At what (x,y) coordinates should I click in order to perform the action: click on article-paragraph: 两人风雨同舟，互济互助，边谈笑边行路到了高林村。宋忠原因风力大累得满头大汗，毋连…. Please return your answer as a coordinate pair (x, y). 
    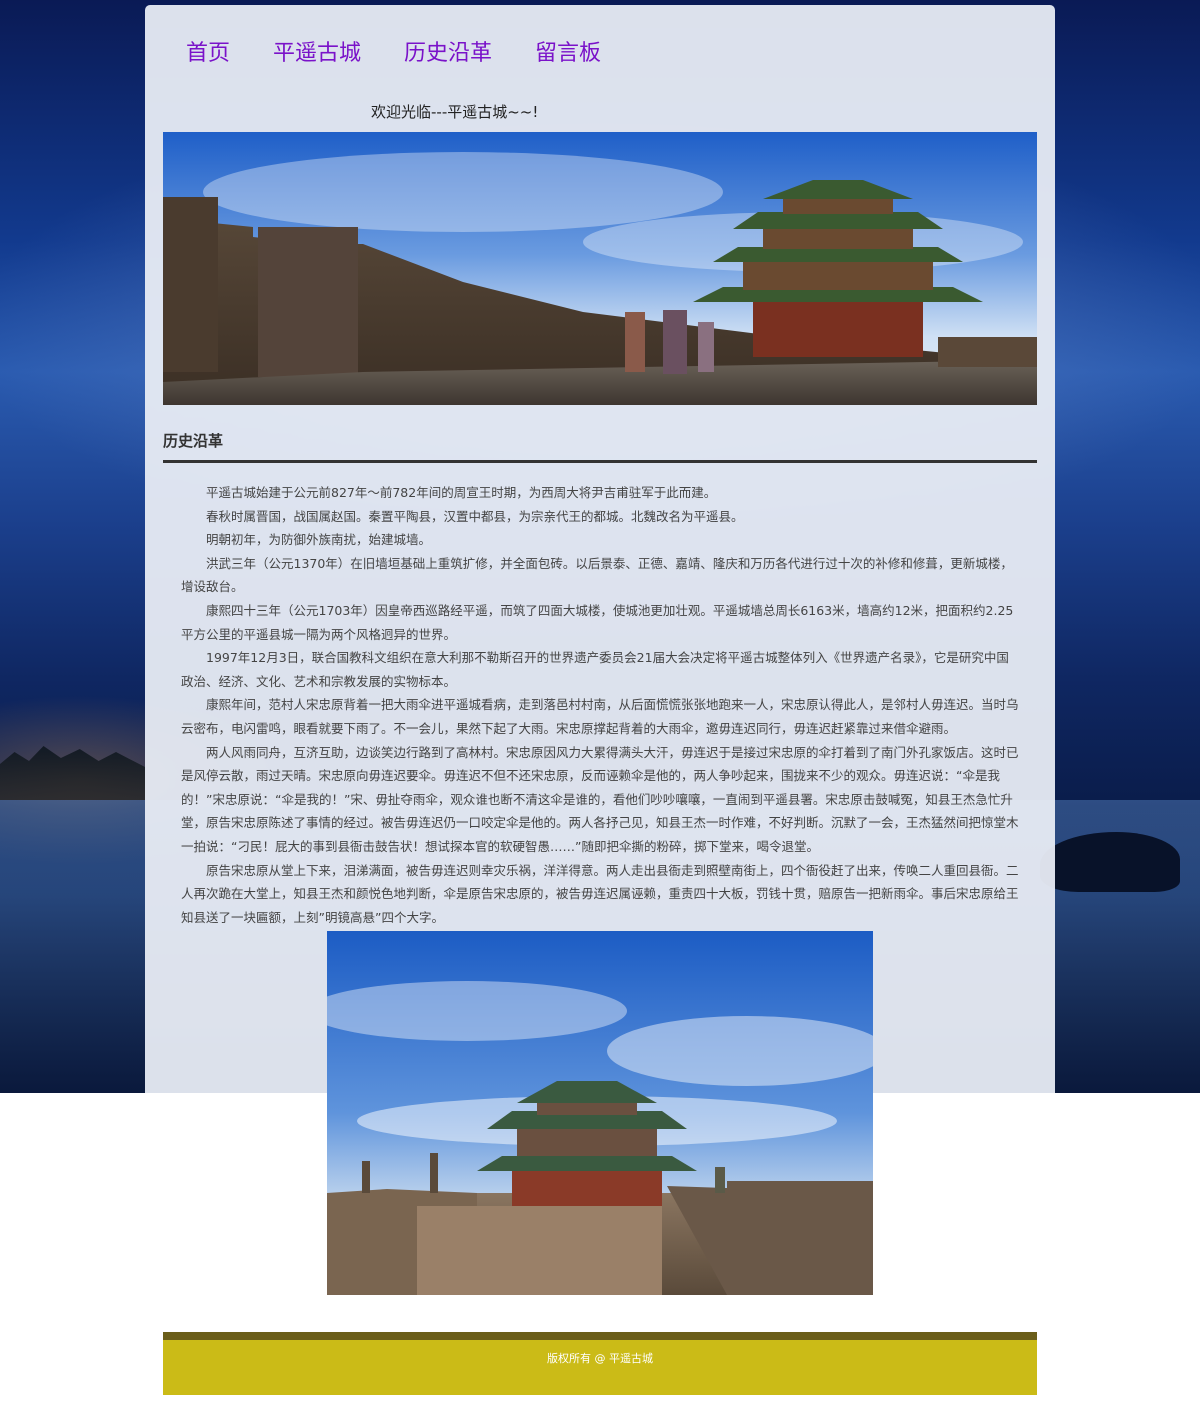
    Looking at the image, I should click on (600, 799).